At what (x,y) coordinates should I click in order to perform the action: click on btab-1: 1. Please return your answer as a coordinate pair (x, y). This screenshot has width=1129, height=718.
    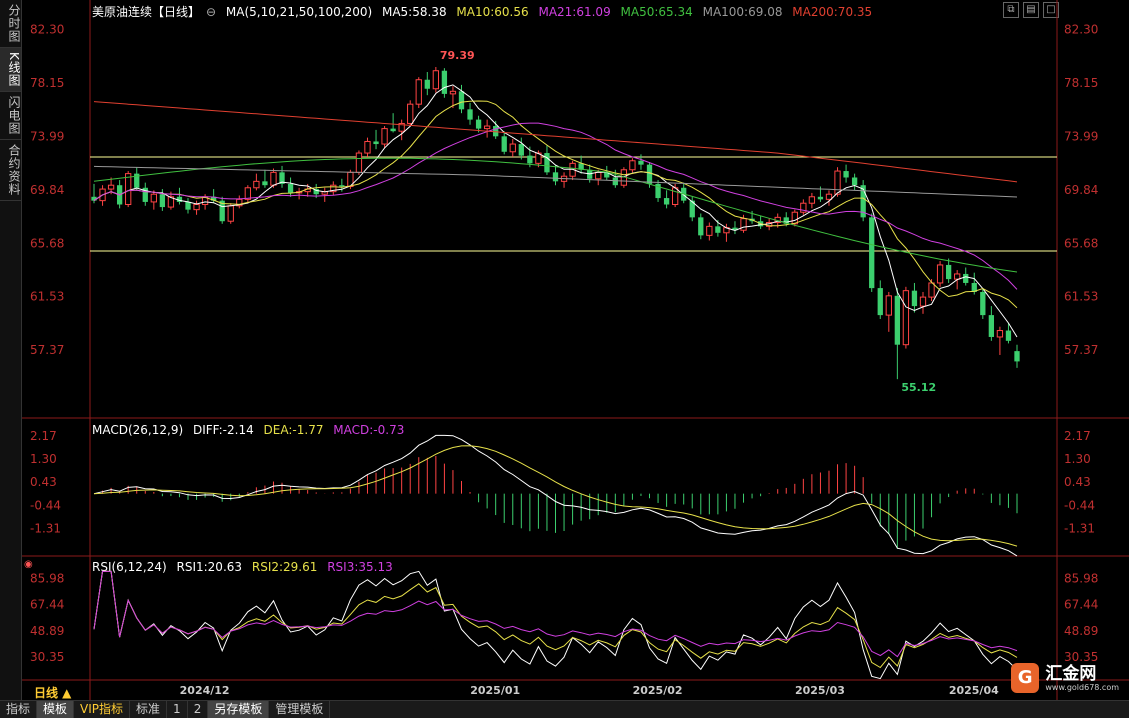
    Looking at the image, I should click on (177, 709).